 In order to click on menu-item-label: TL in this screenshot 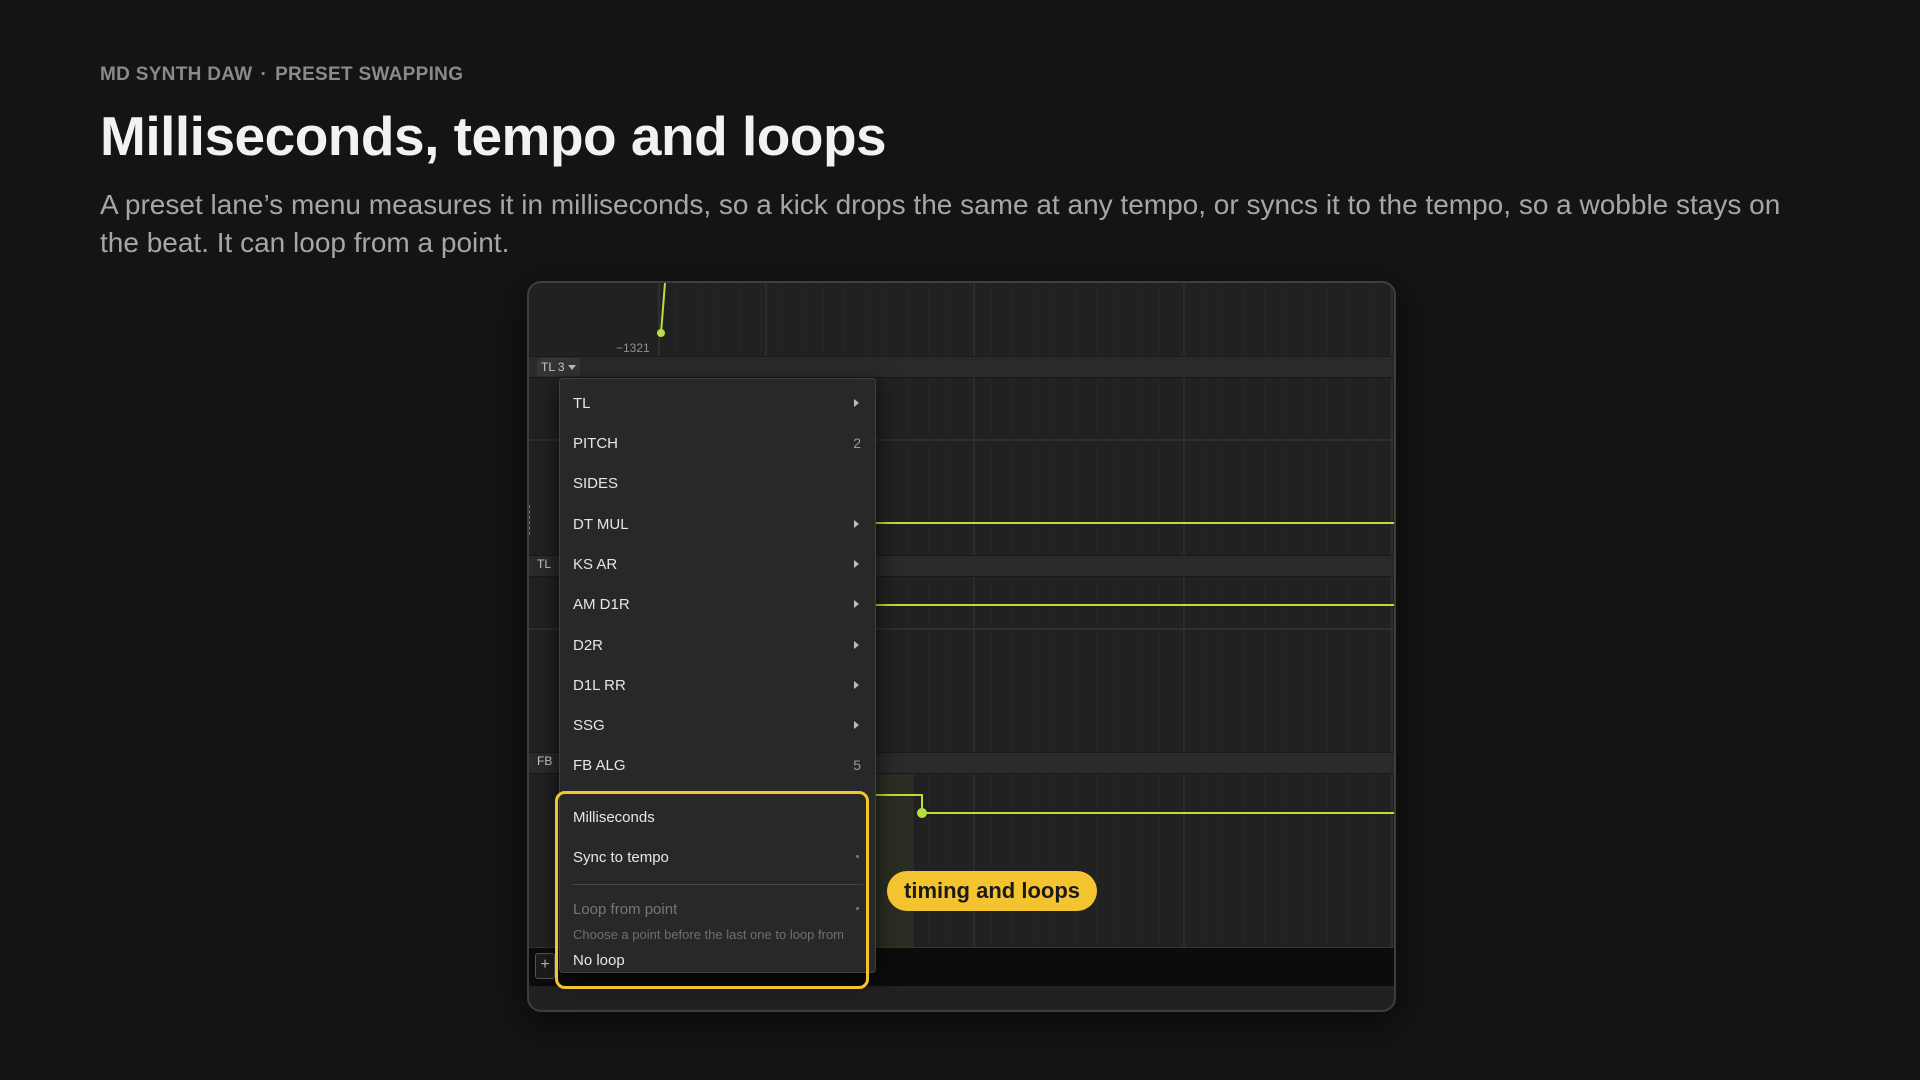, I will do `click(582, 403)`.